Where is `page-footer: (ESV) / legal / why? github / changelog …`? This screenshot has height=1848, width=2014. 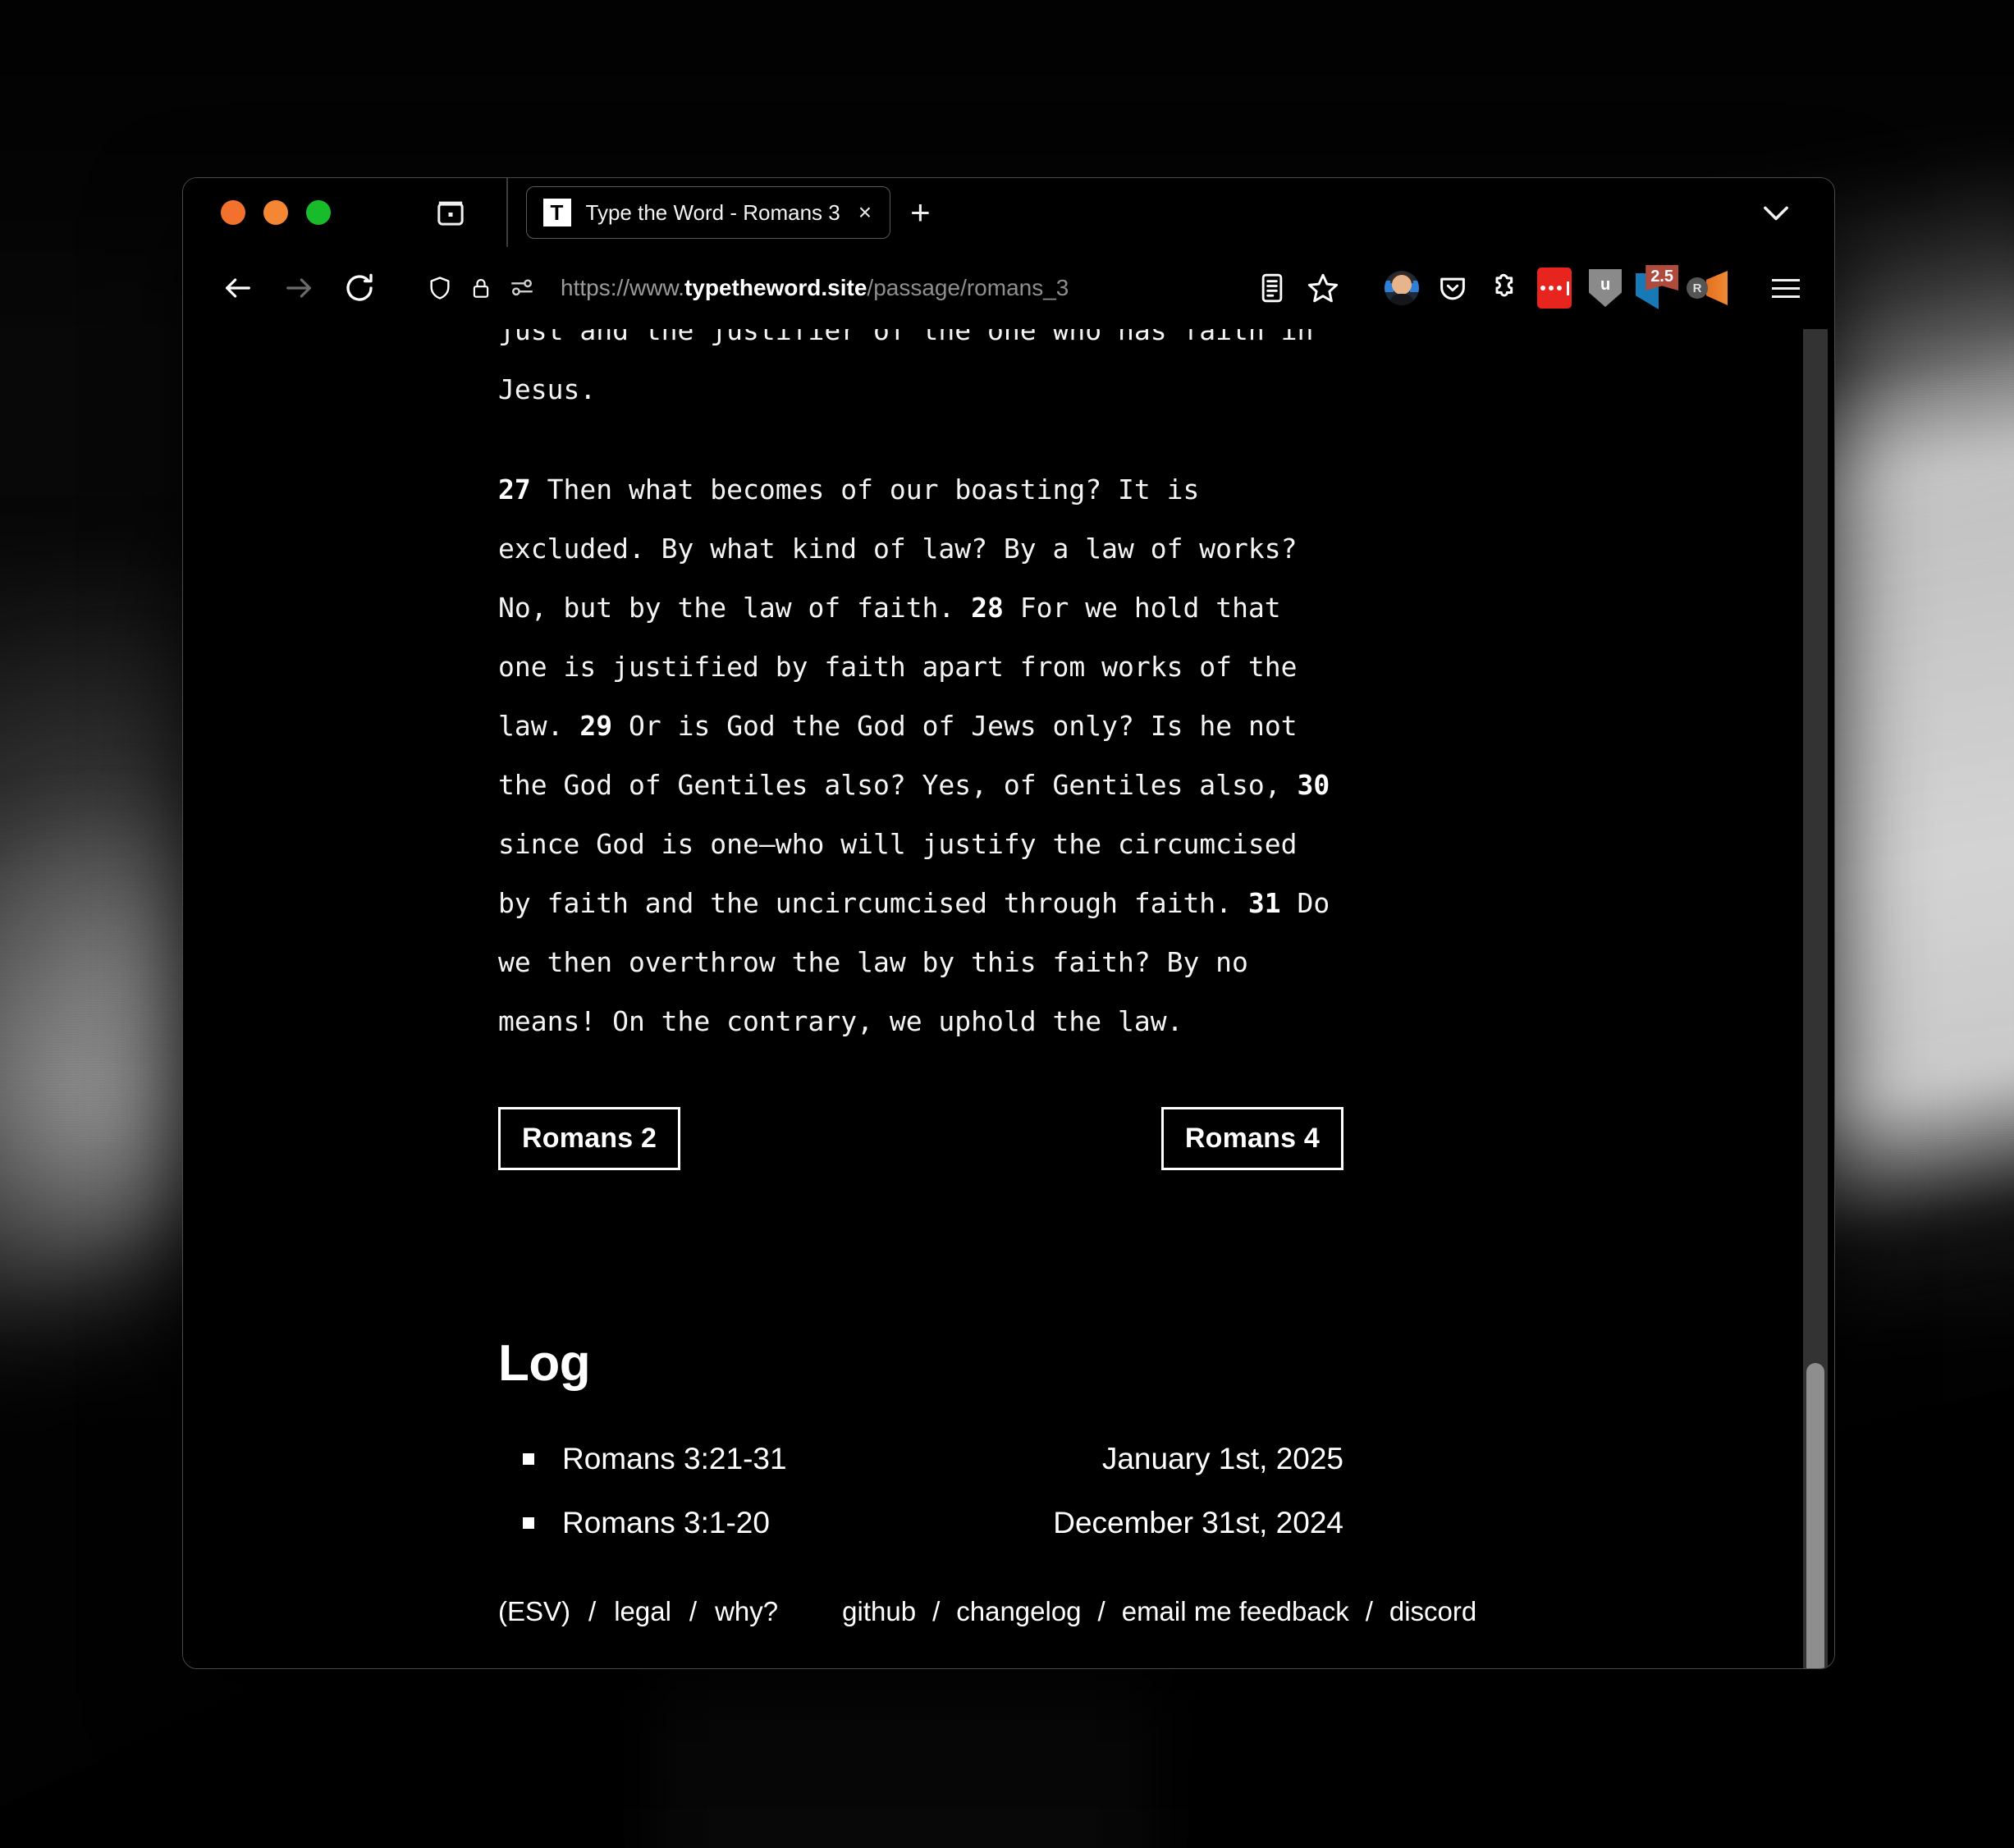 page-footer: (ESV) / legal / why? github / changelog … is located at coordinates (1043, 1612).